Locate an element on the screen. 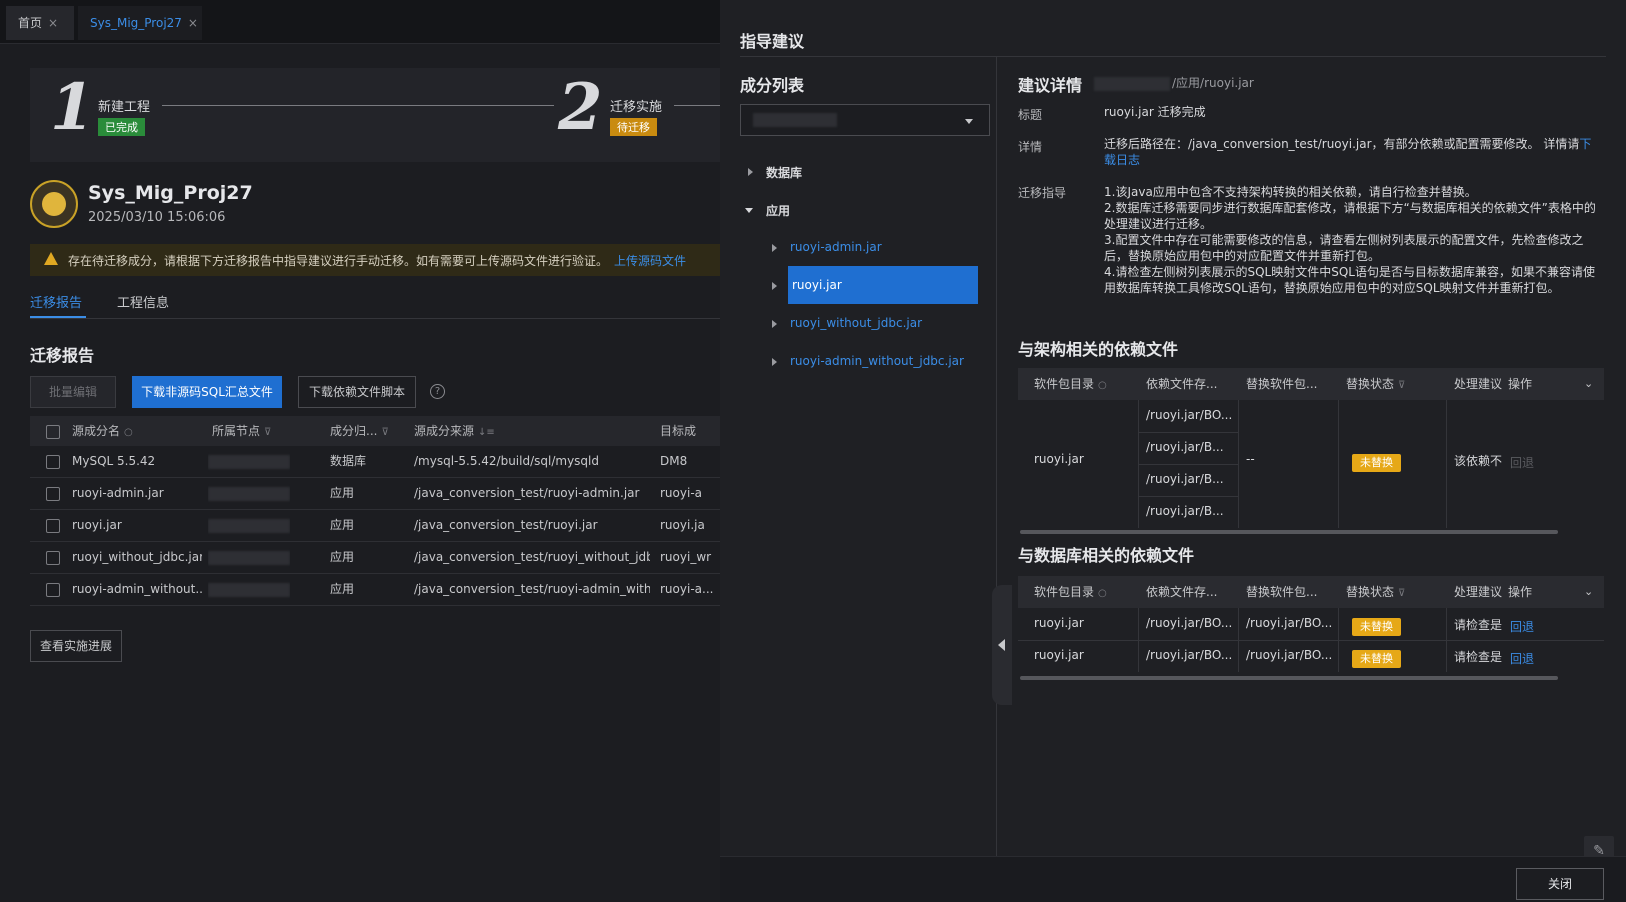 This screenshot has width=1626, height=902. sort-icon: ↓≡ is located at coordinates (486, 432).